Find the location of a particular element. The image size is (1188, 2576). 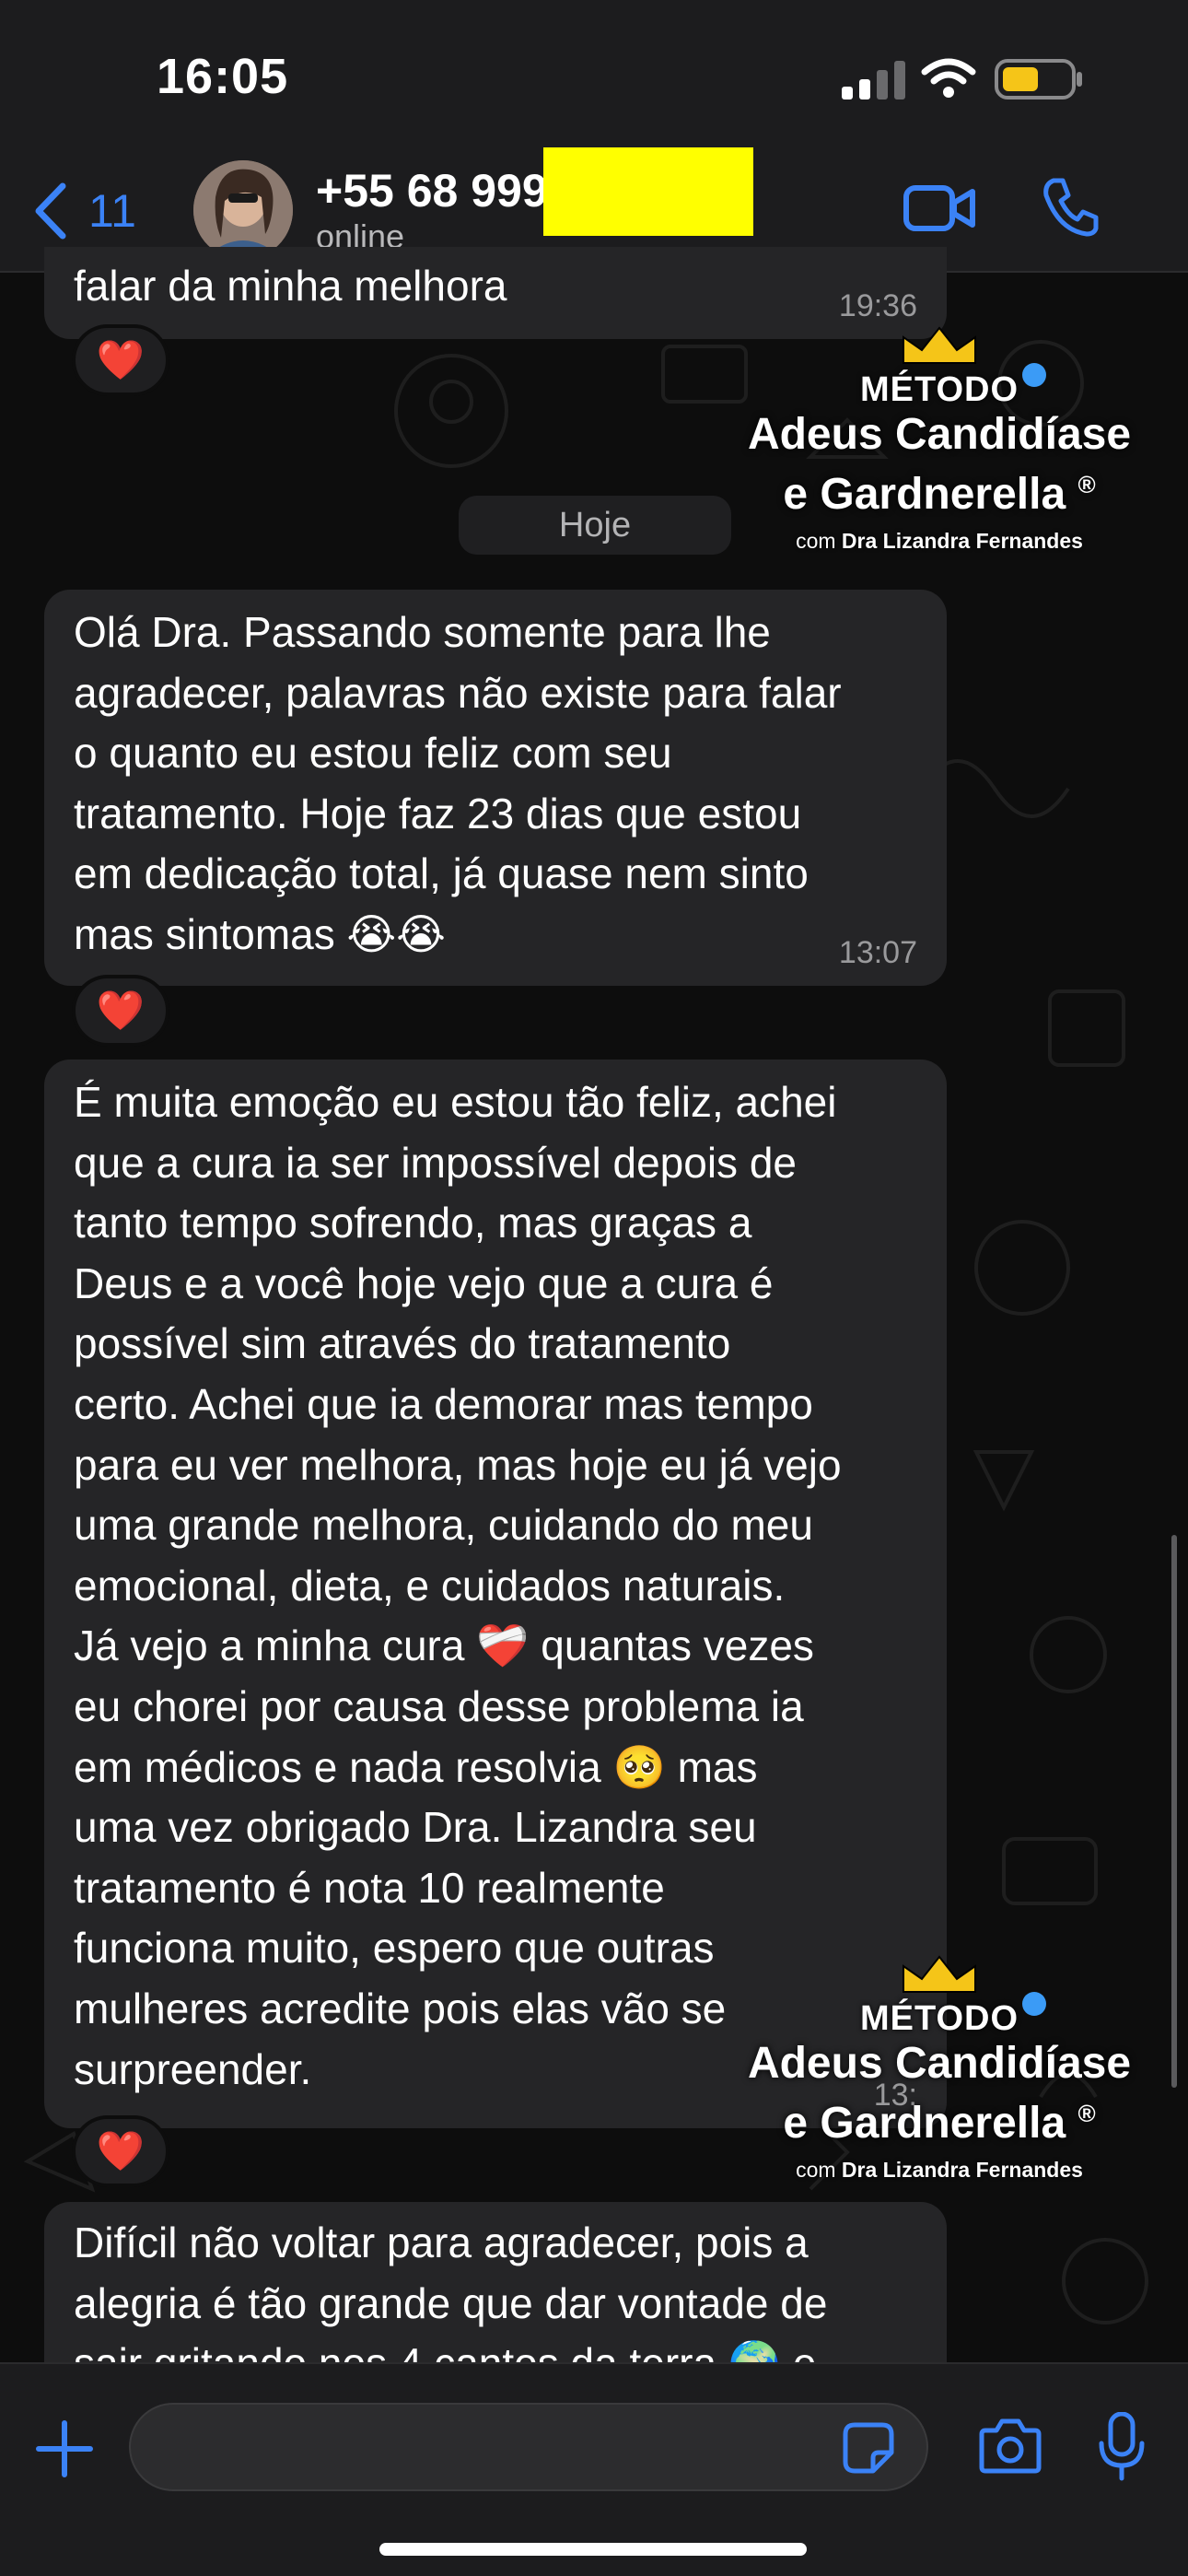

avatar-image is located at coordinates (243, 210).